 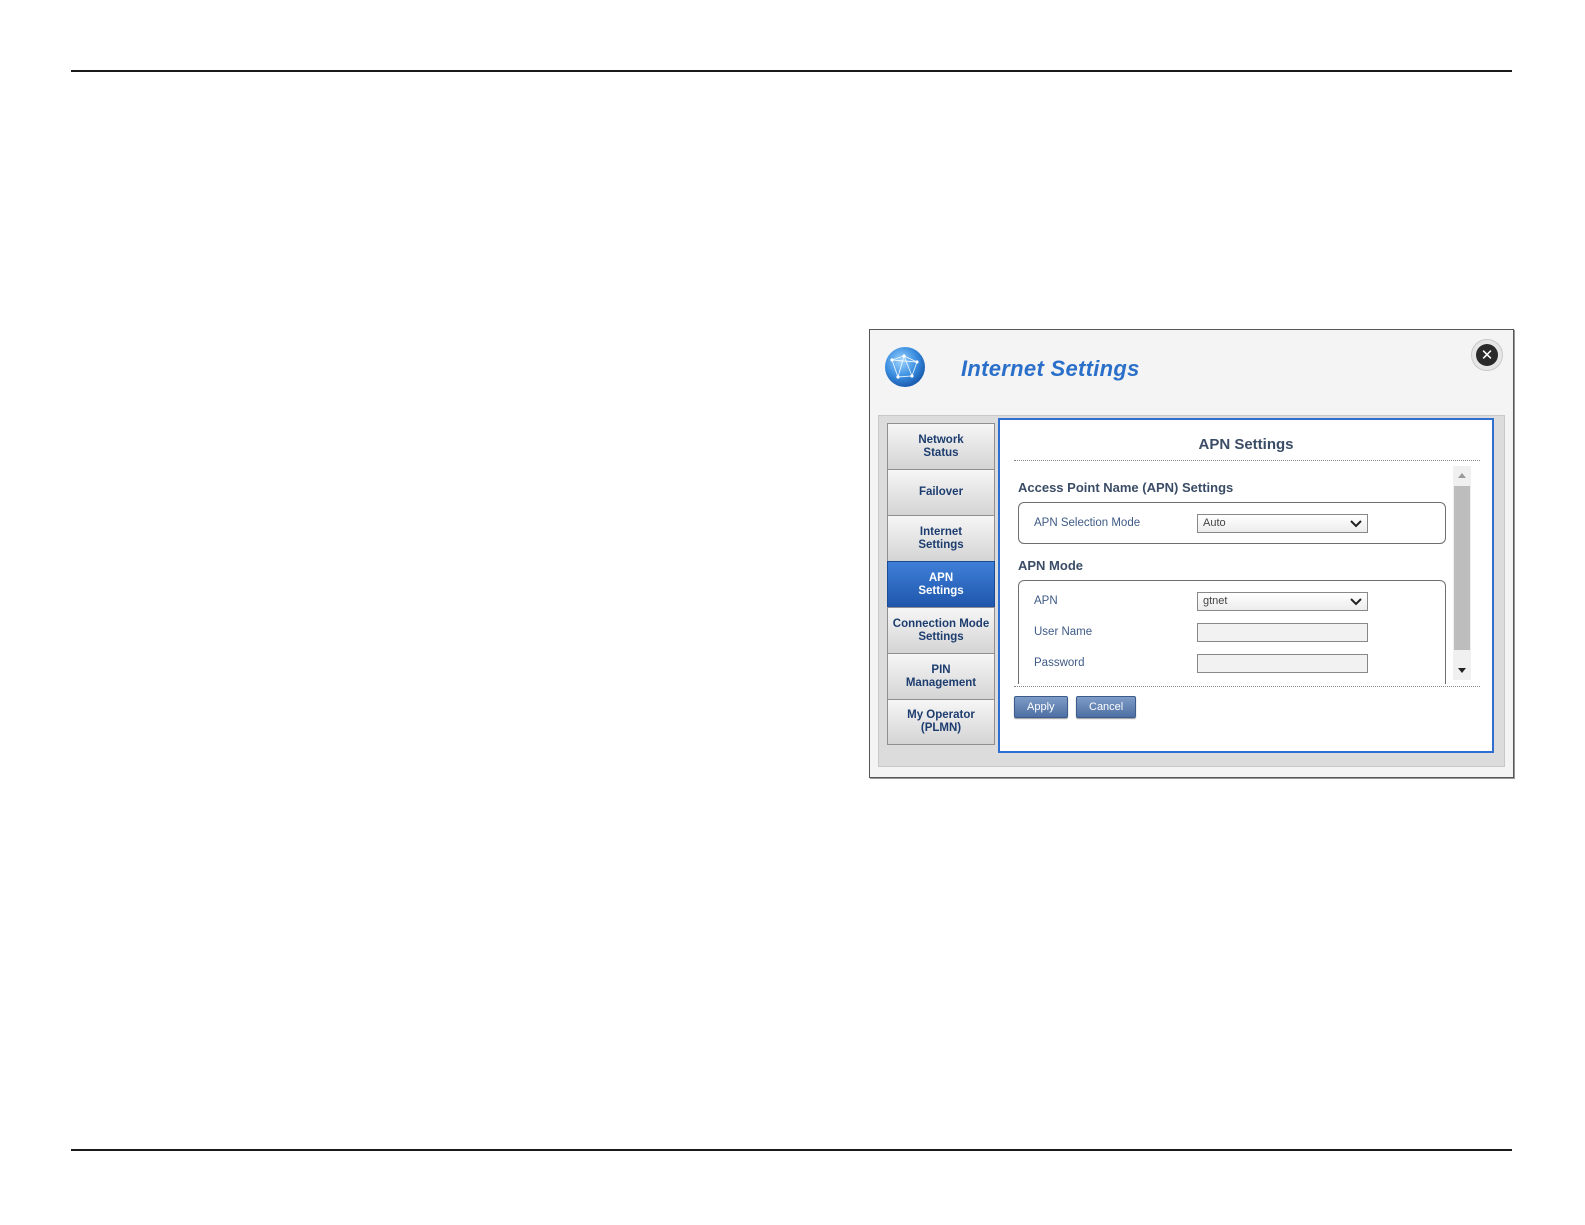 I want to click on scrollbar, so click(x=1462, y=573).